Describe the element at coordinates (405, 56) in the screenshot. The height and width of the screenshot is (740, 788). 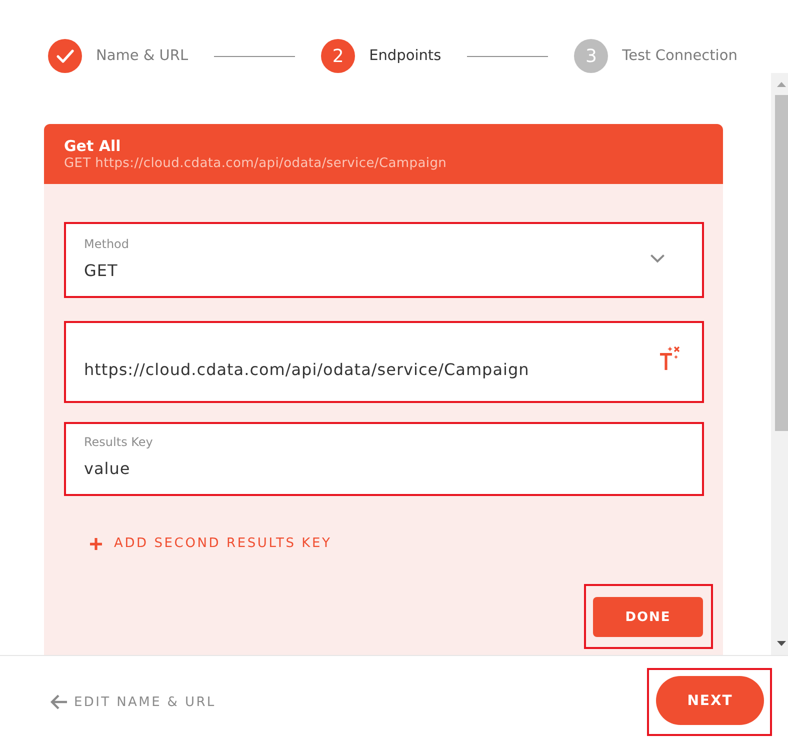
I see `step-label: Endpoints` at that location.